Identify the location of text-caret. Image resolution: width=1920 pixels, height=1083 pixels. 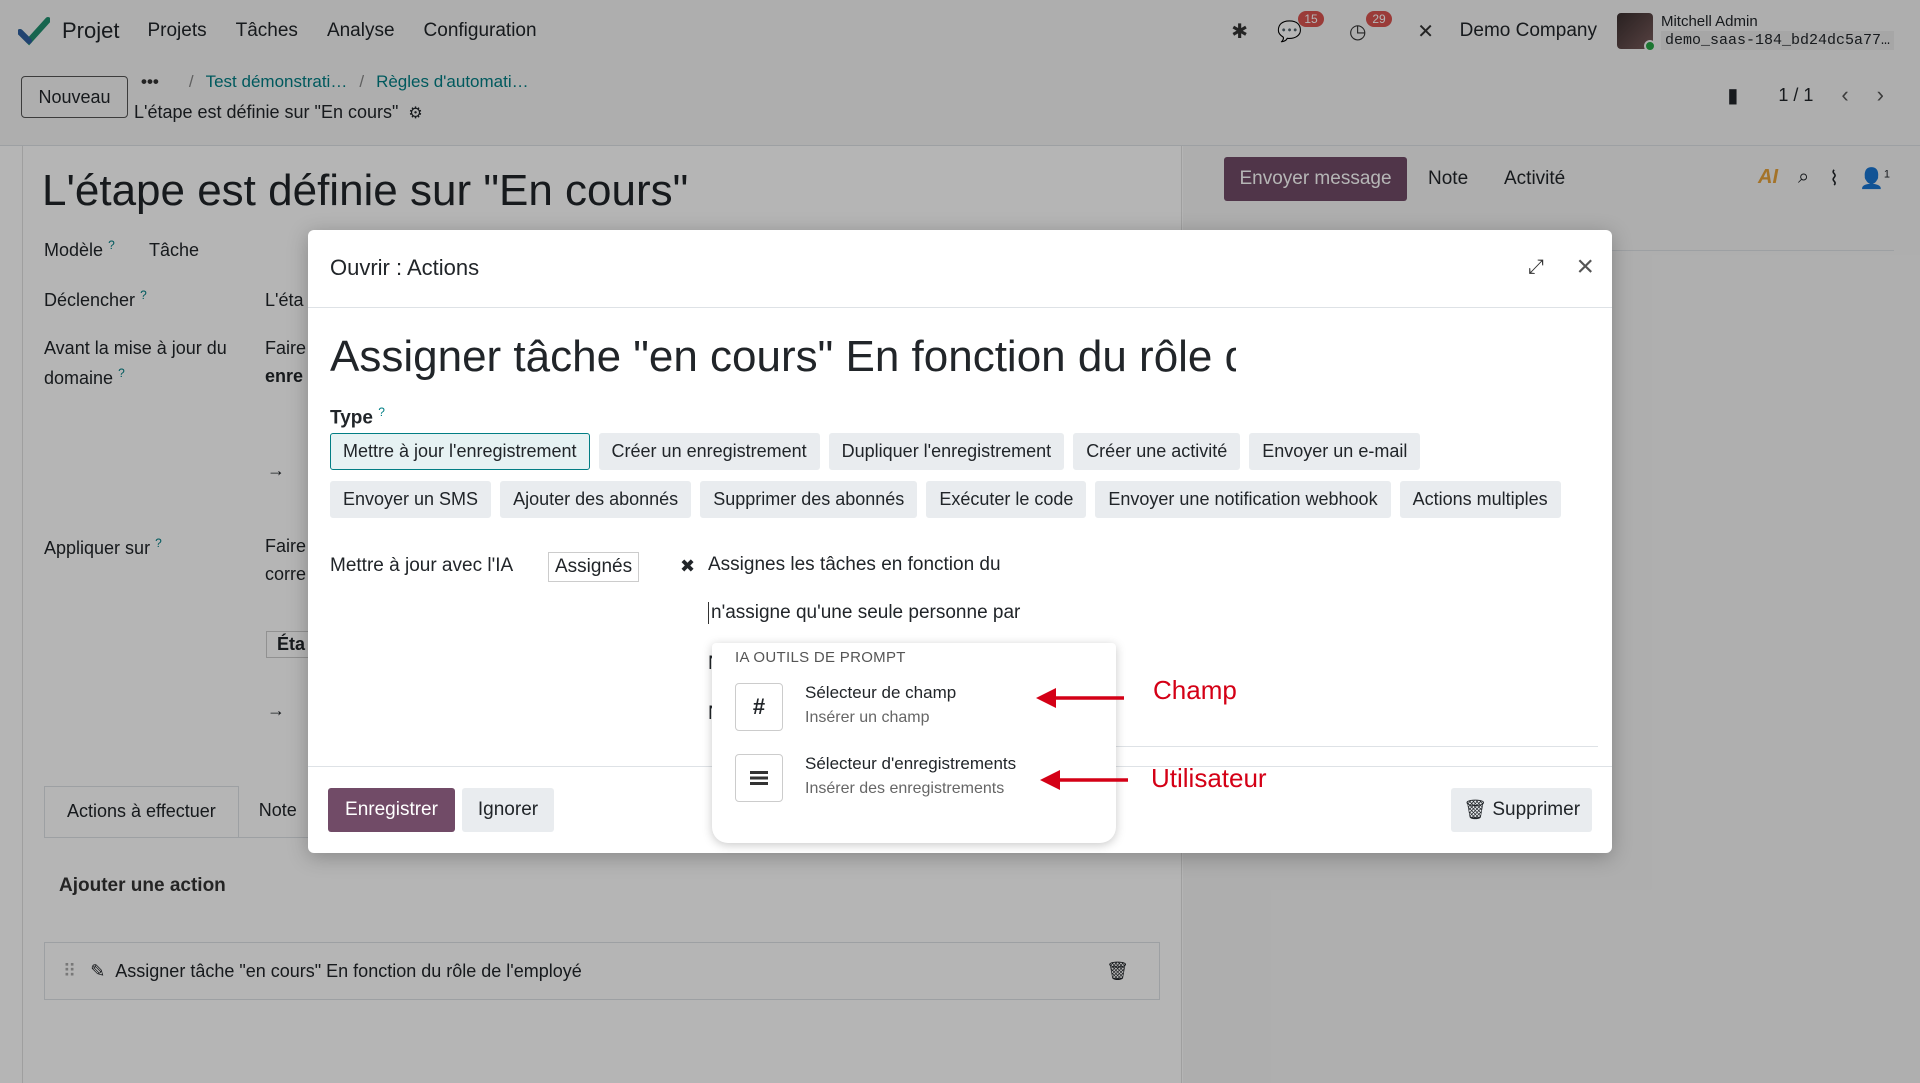
(708, 613).